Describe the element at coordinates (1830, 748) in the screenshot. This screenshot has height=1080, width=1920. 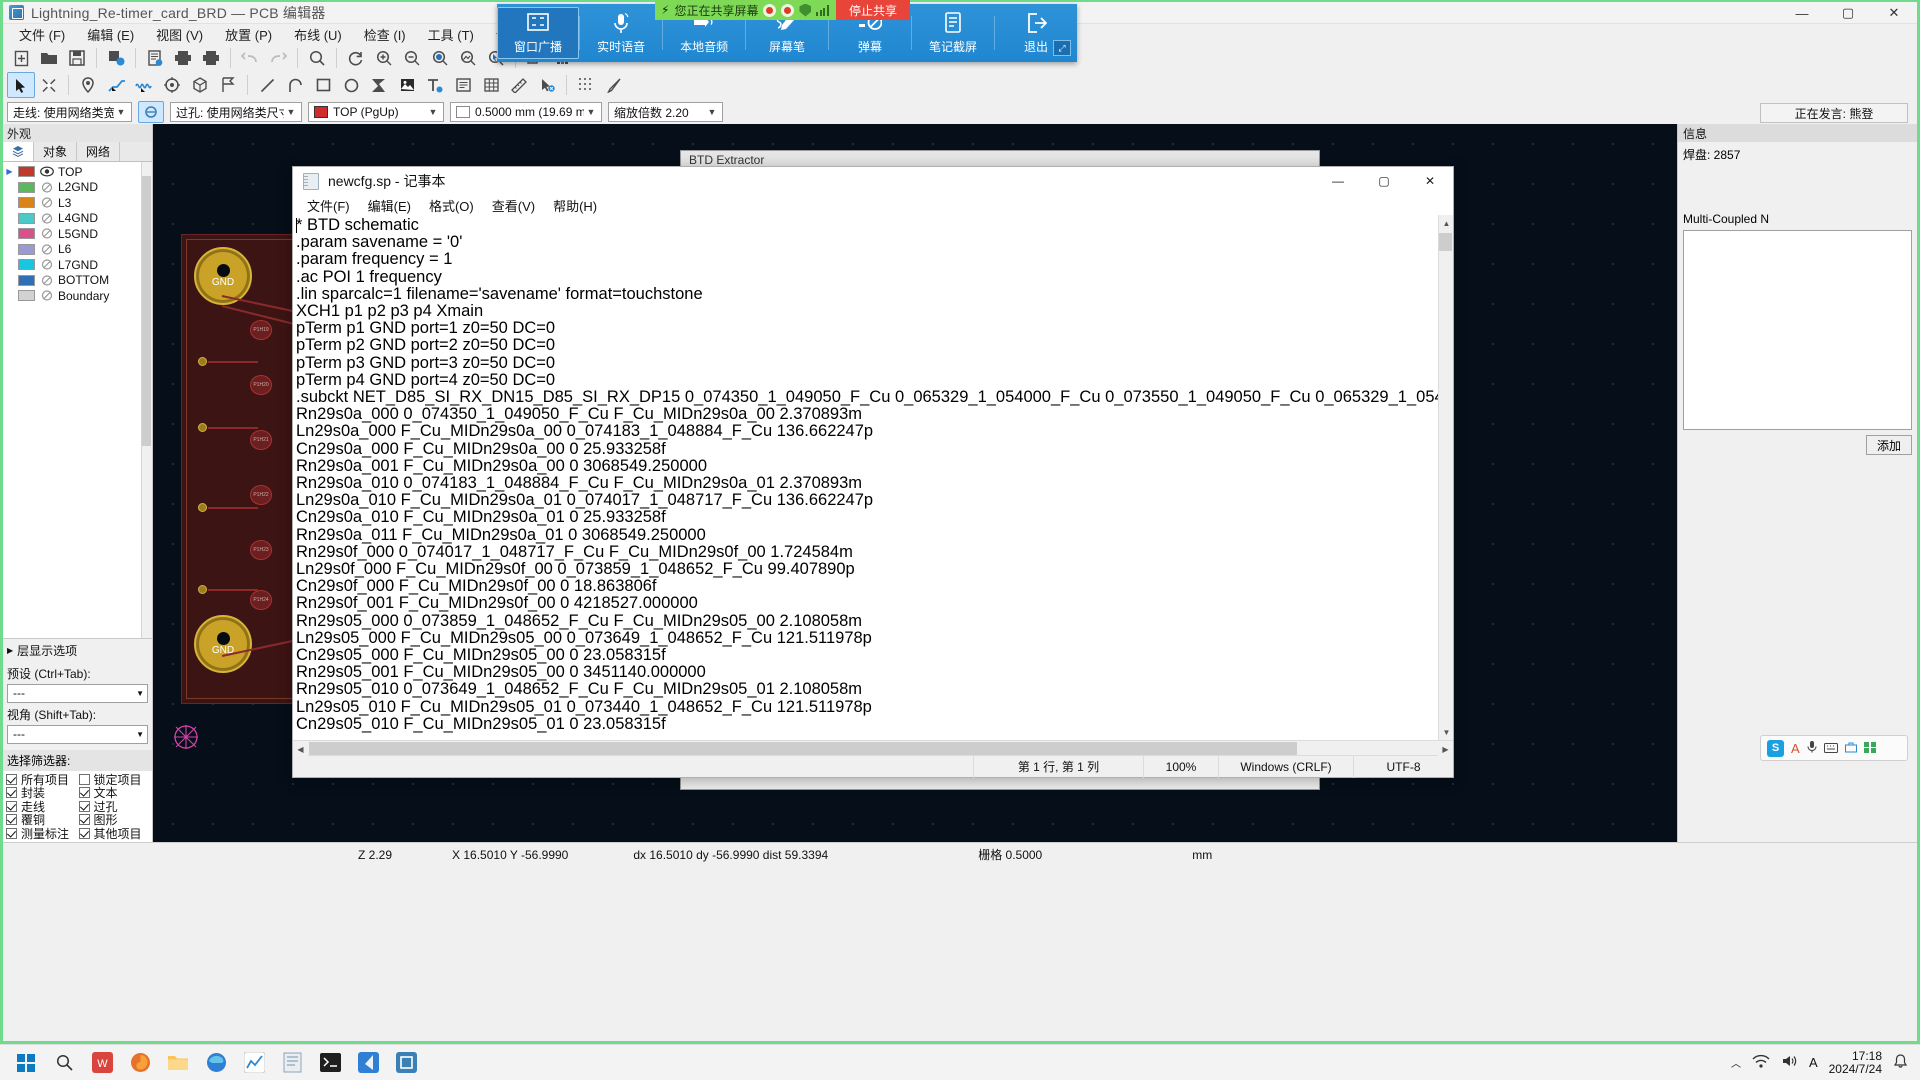
I see `ime-keyboard-icon` at that location.